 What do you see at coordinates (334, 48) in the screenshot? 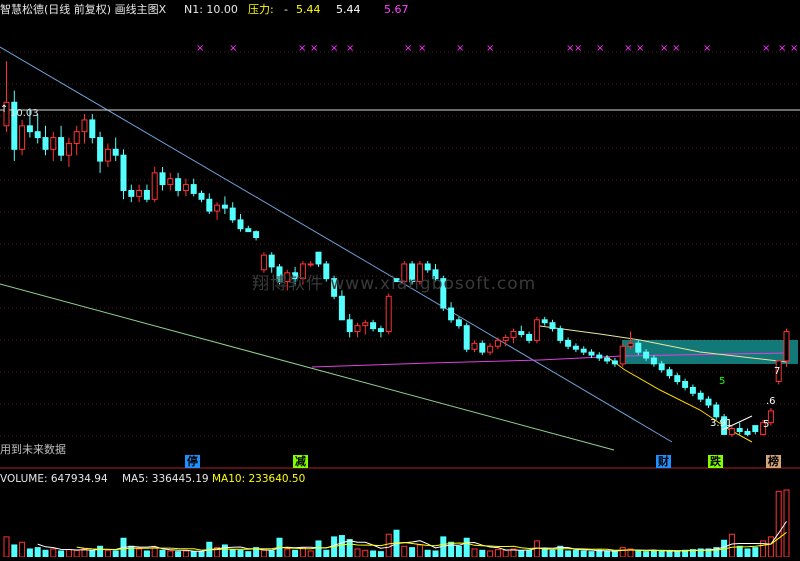
I see `signal-marker-4: ×` at bounding box center [334, 48].